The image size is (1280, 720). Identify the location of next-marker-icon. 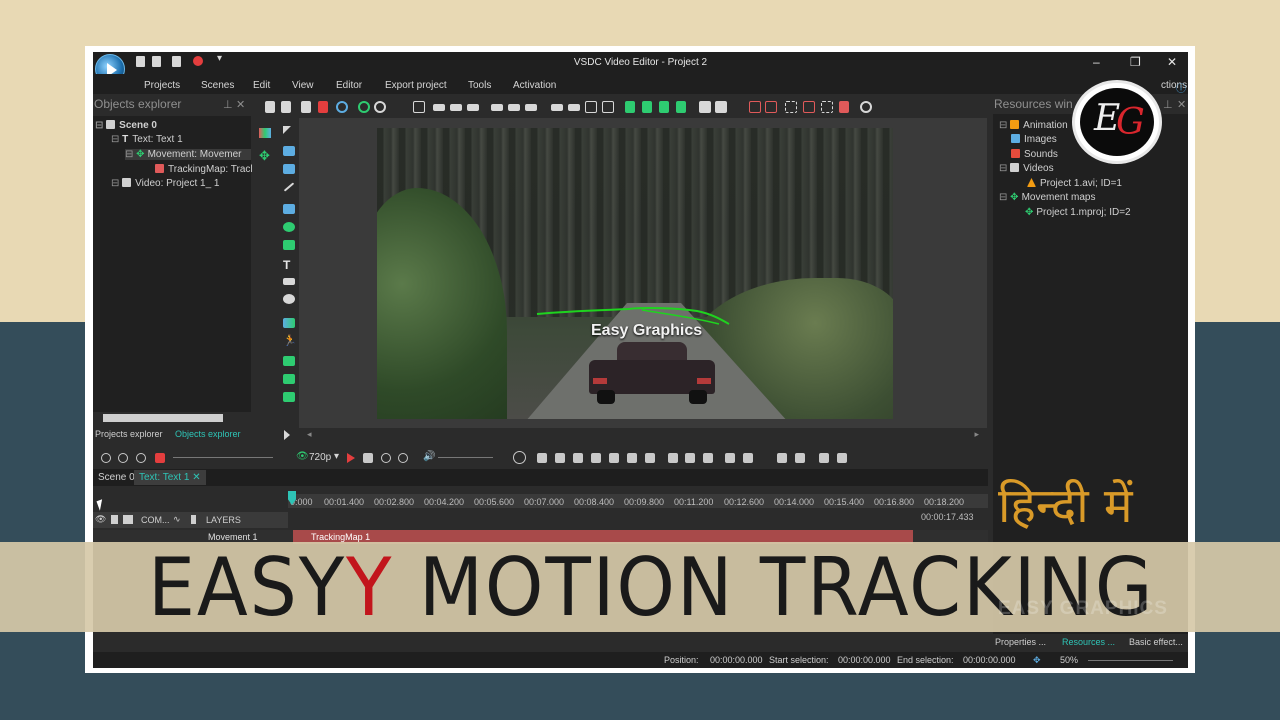
(748, 458).